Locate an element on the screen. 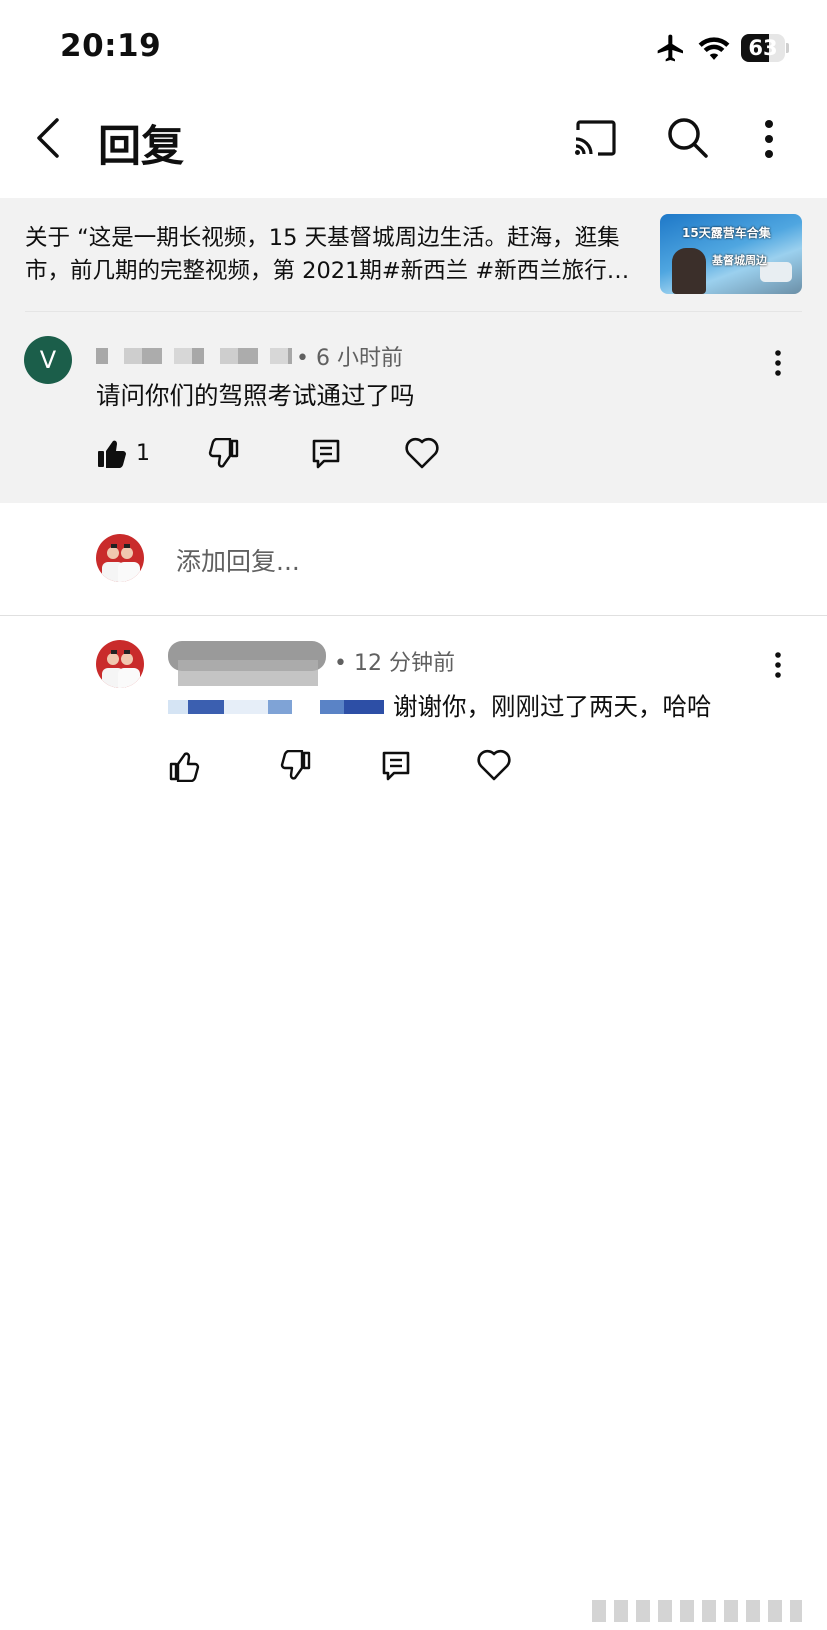  video-context-line-1: 关于 “这是一期长视频，15 天基督城周边生活。赶海，逛集 is located at coordinates (322, 238).